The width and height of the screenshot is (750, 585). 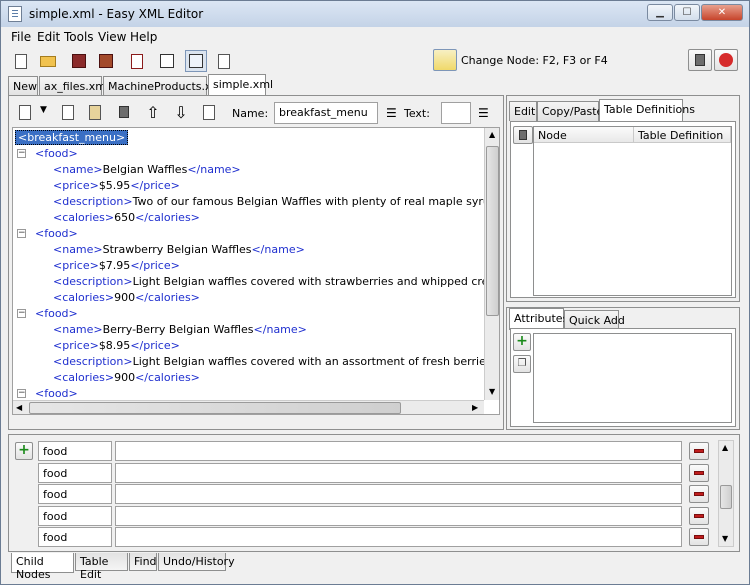 I want to click on scroll-down-icon: ▼, so click(x=492, y=391).